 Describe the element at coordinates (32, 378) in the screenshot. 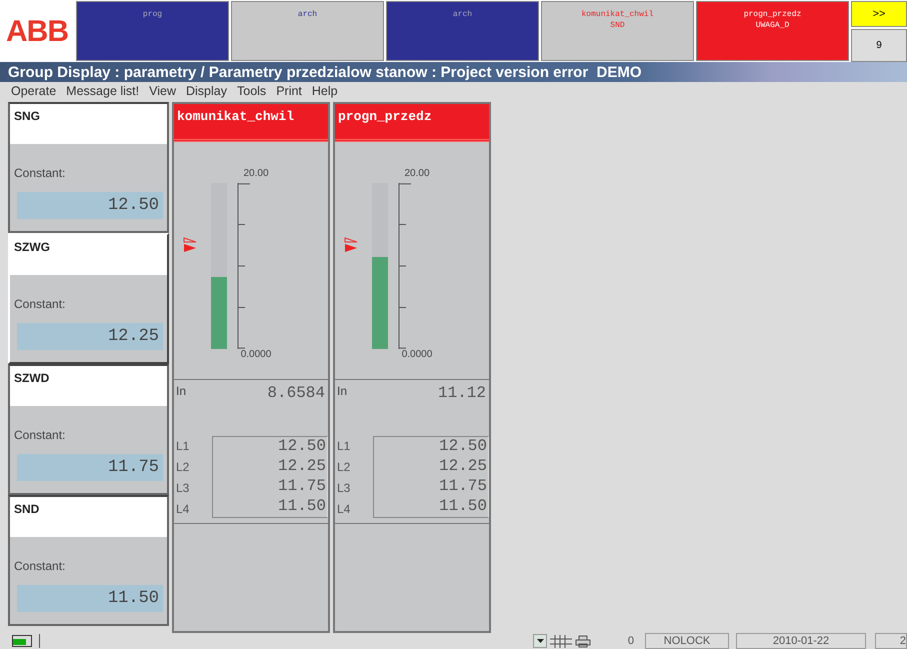

I see `parameter-name: SZWD` at that location.